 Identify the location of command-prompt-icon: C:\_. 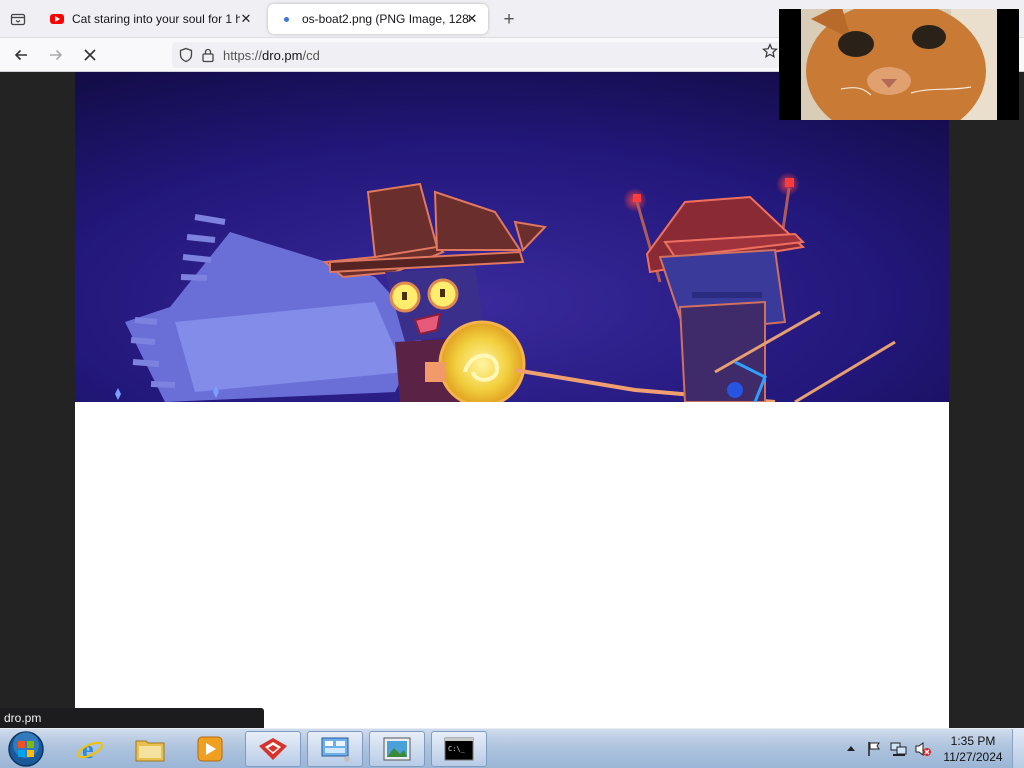
(459, 749).